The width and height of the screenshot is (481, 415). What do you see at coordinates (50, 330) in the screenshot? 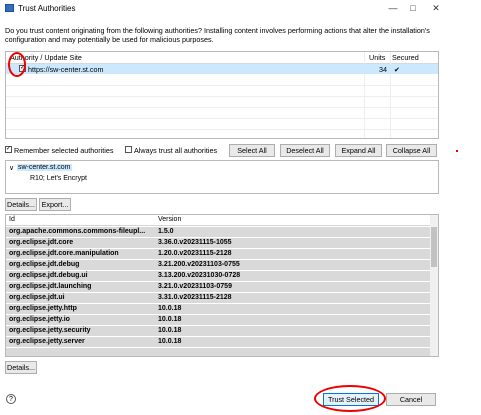
I see `unit-id: org.eclipse.jetty.security` at bounding box center [50, 330].